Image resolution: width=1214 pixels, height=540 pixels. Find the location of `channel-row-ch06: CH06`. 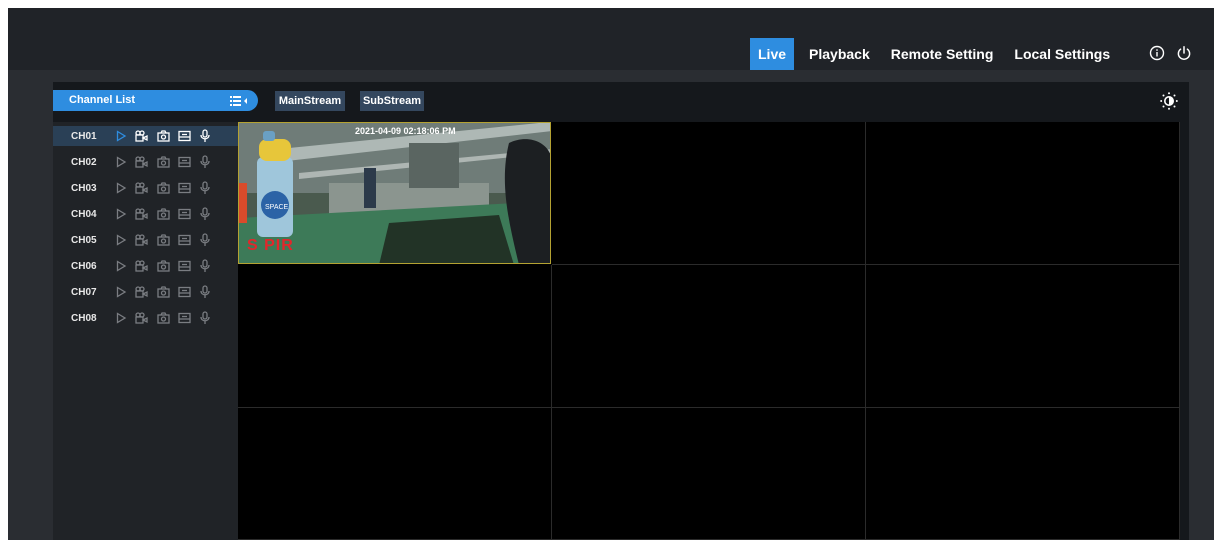

channel-row-ch06: CH06 is located at coordinates (145, 266).